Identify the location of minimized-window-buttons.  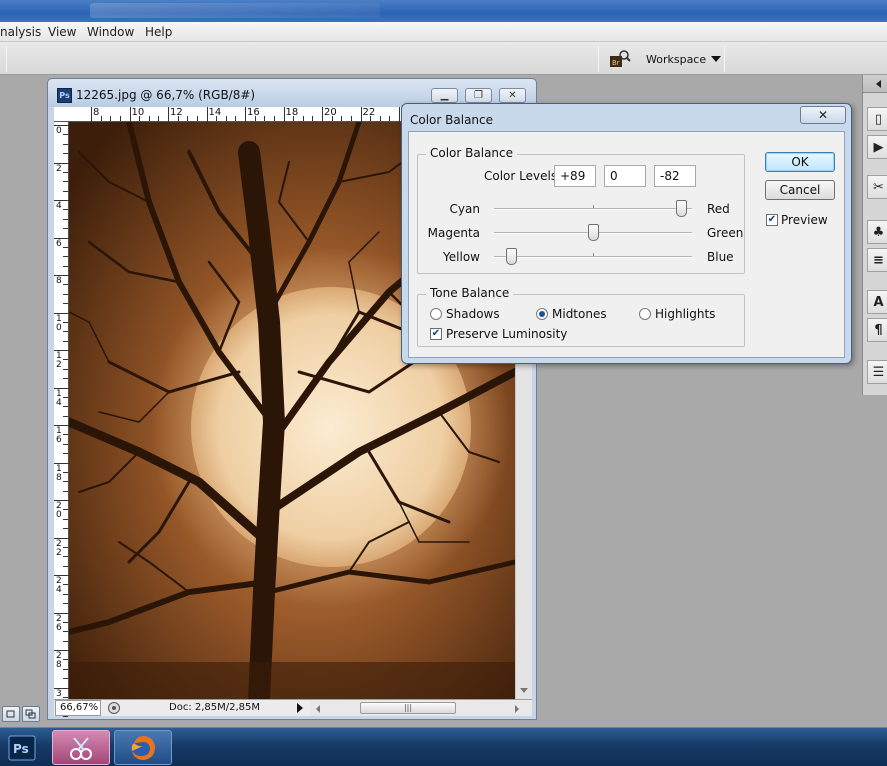
(22, 714).